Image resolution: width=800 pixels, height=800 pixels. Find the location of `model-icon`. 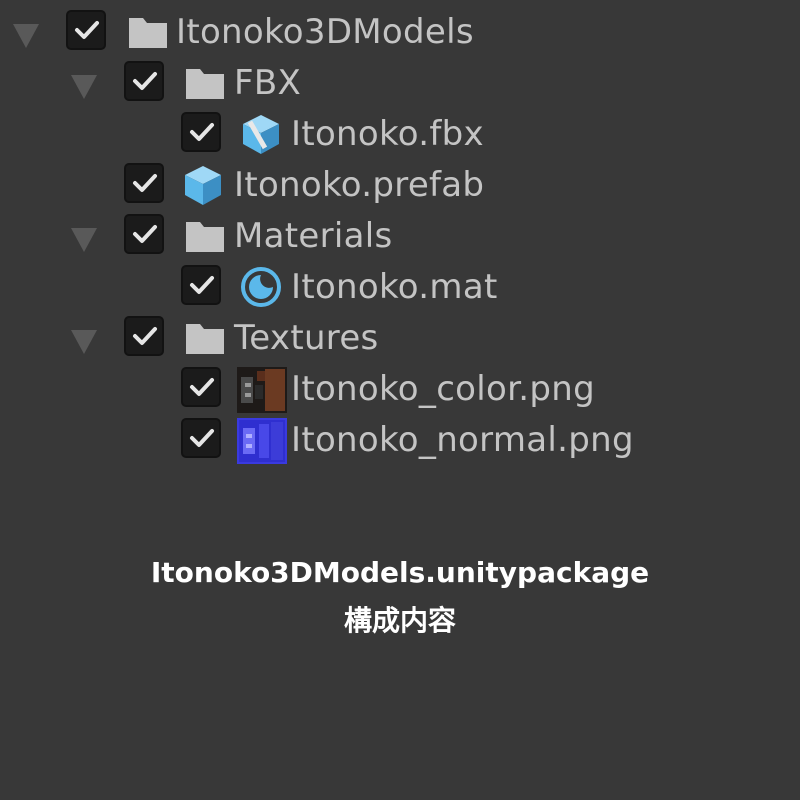

model-icon is located at coordinates (261, 134).